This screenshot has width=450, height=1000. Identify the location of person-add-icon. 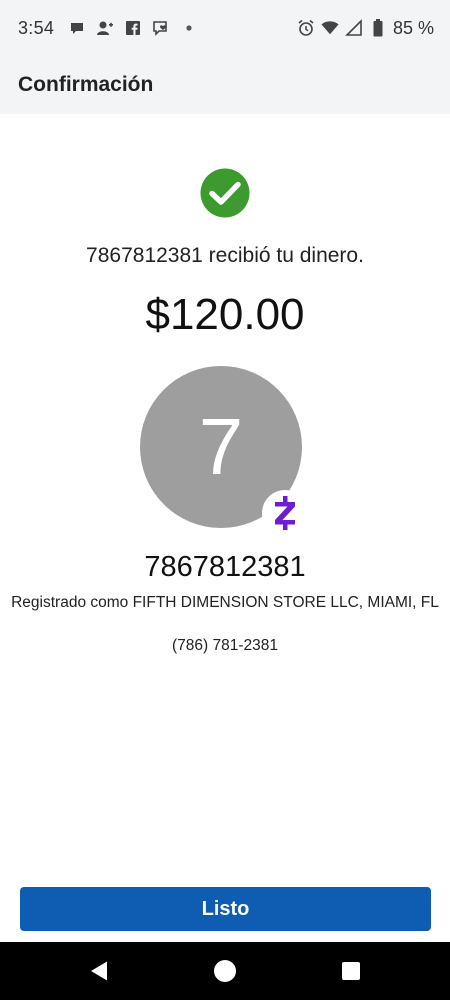
(105, 28).